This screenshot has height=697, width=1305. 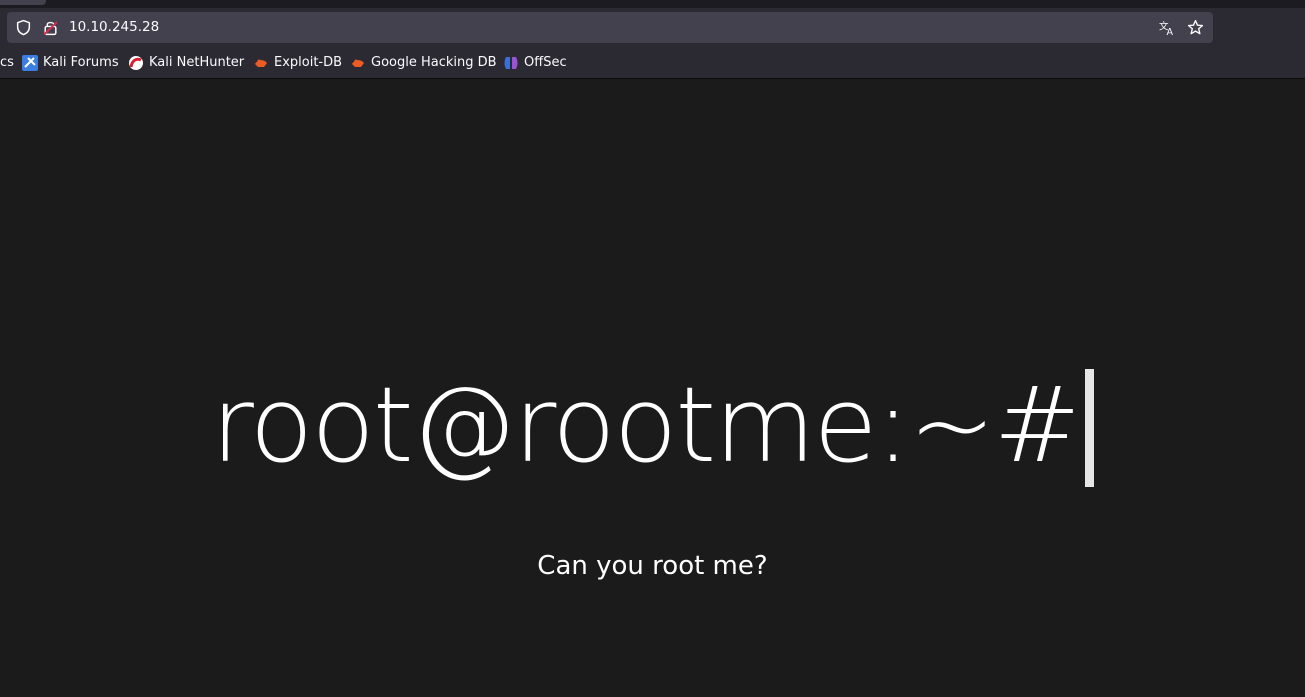 I want to click on offsec-icon, so click(x=511, y=63).